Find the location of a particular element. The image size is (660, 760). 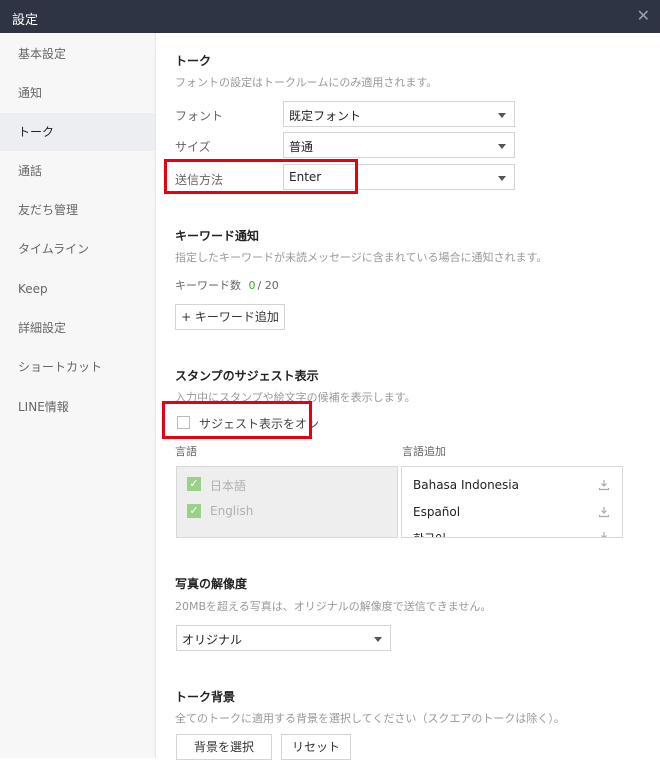

talk-background-heading: トーク背景 is located at coordinates (205, 697).